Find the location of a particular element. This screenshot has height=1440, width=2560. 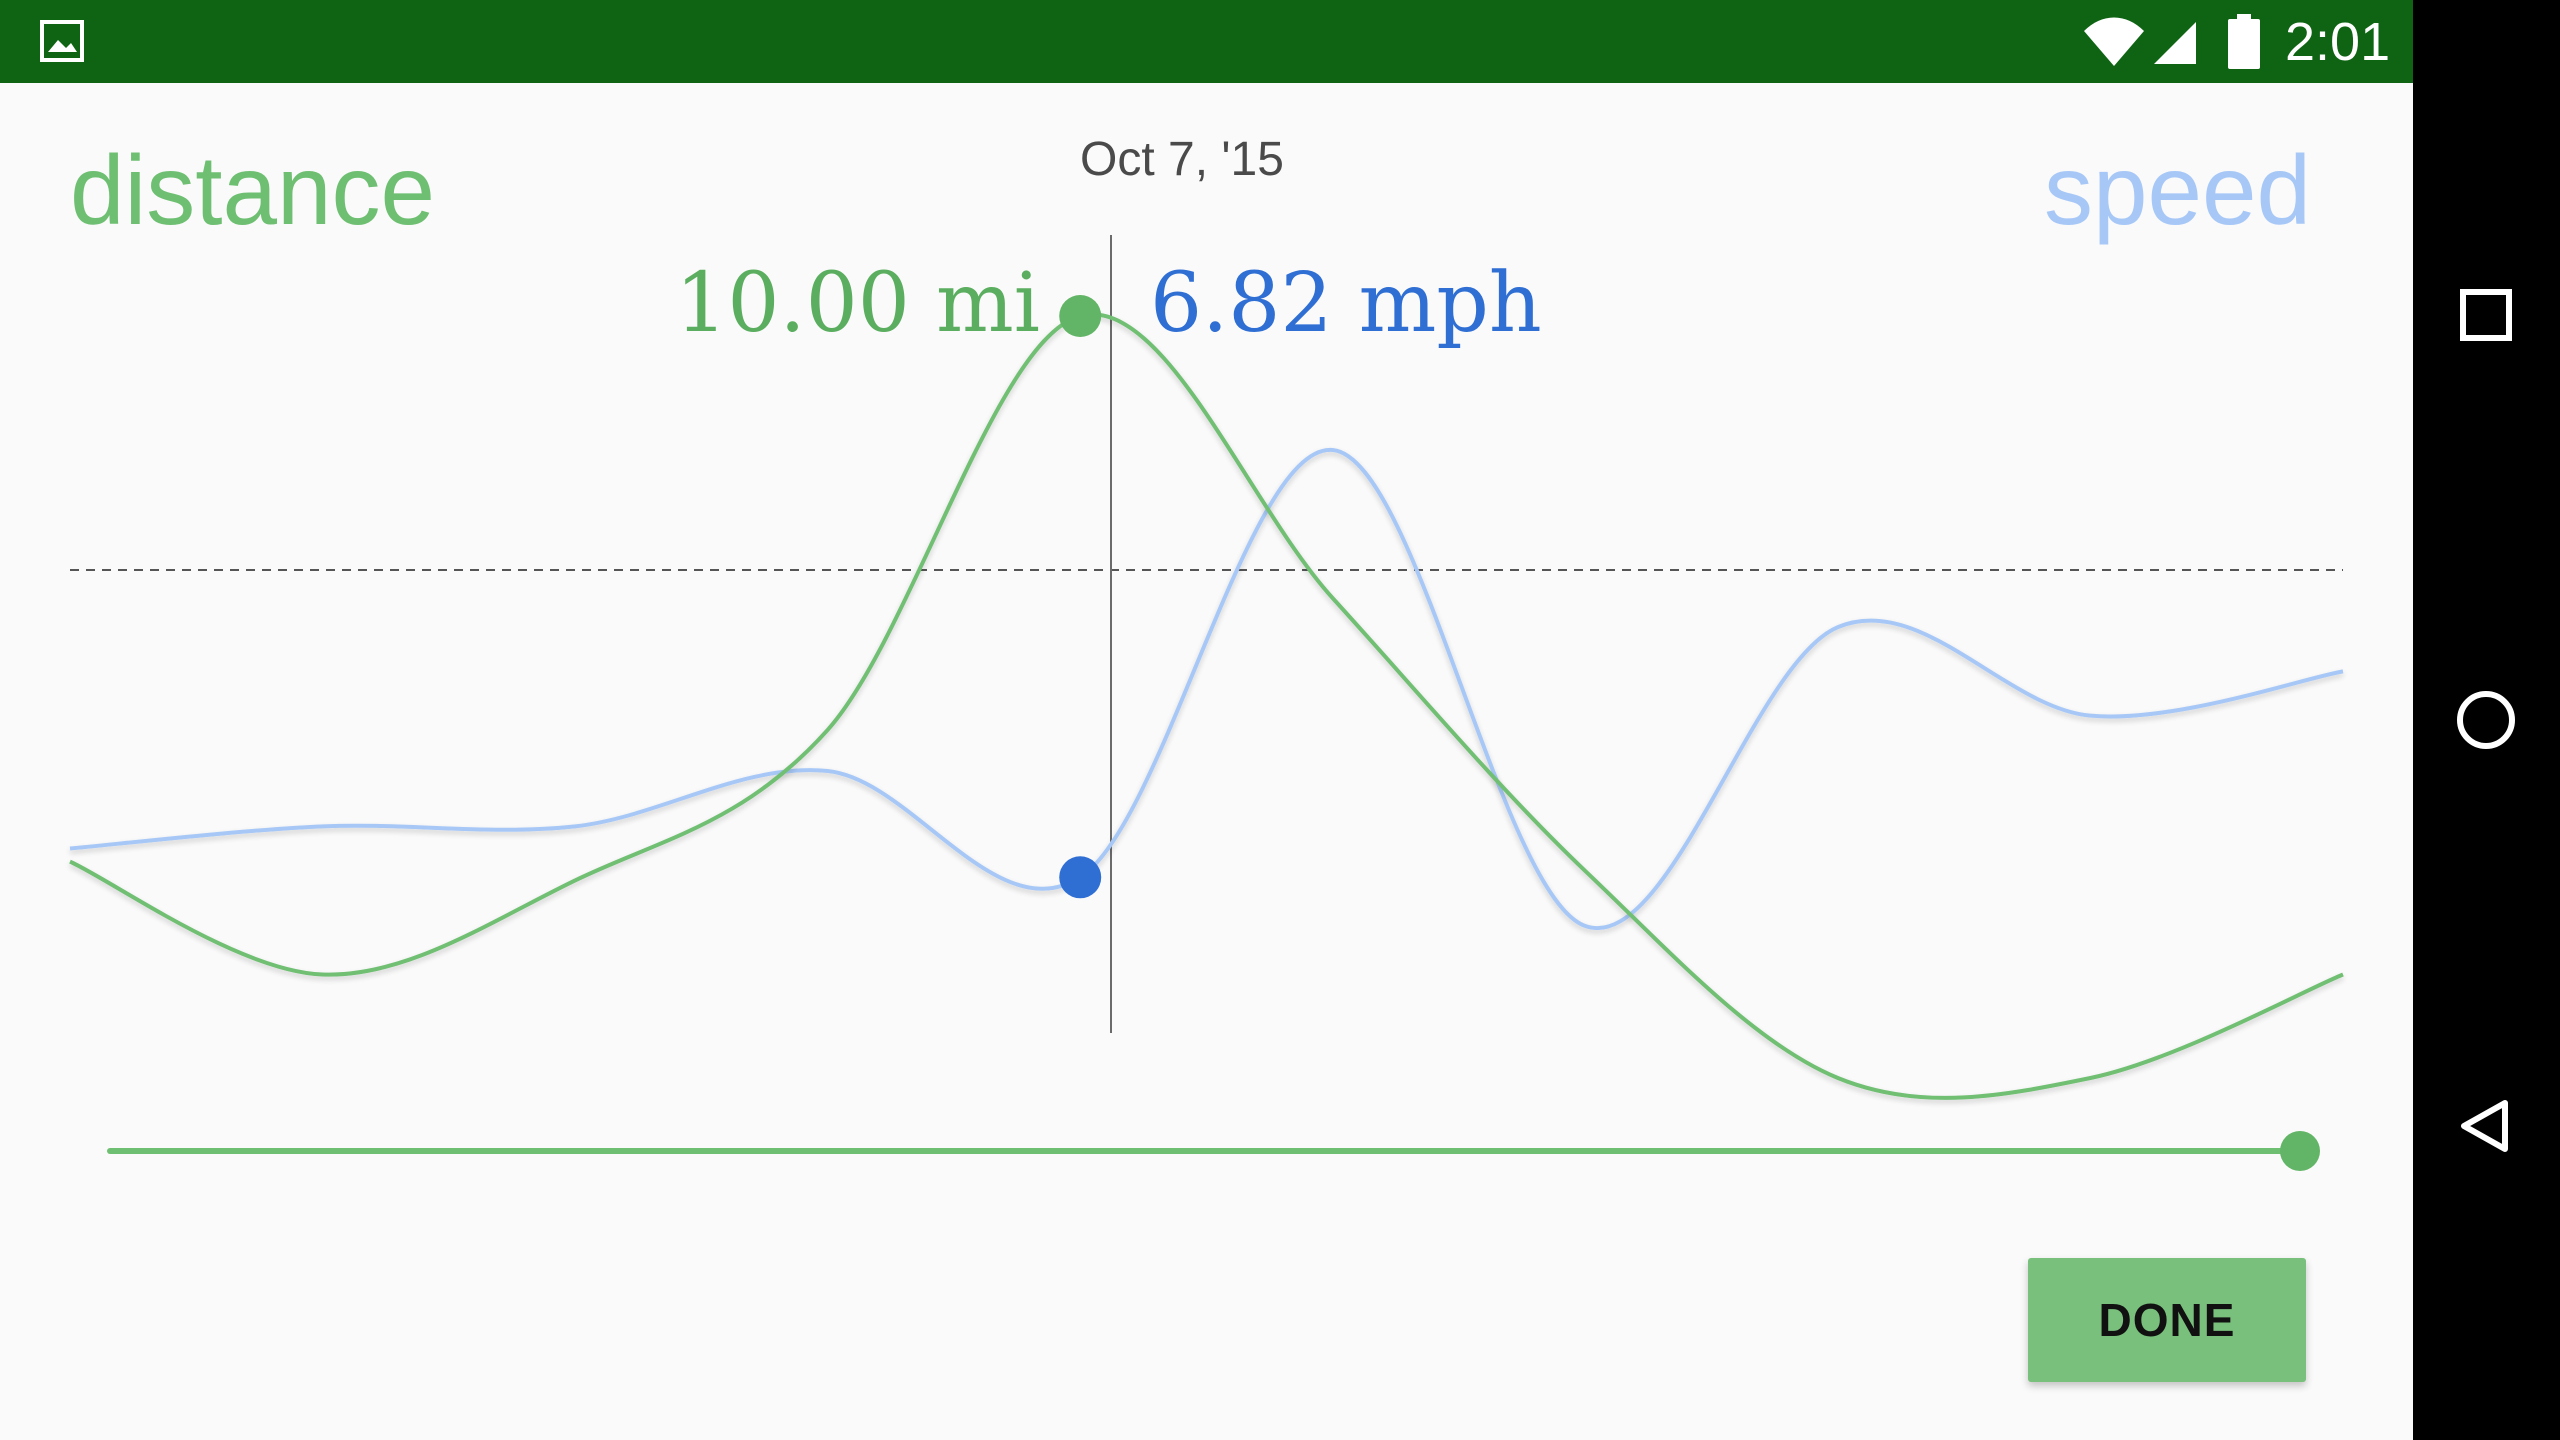

recents-square-icon is located at coordinates (2486, 315).